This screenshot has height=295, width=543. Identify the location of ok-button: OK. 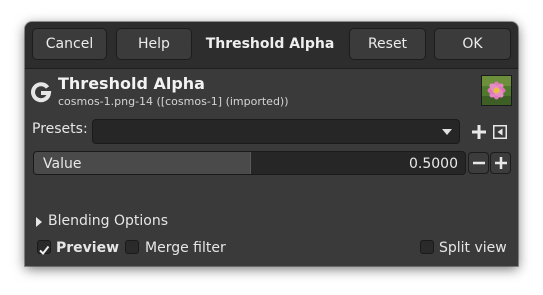
(472, 44).